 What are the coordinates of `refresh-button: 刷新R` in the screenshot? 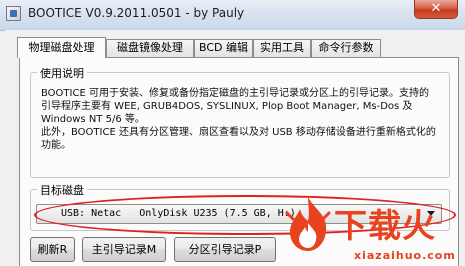 It's located at (52, 249).